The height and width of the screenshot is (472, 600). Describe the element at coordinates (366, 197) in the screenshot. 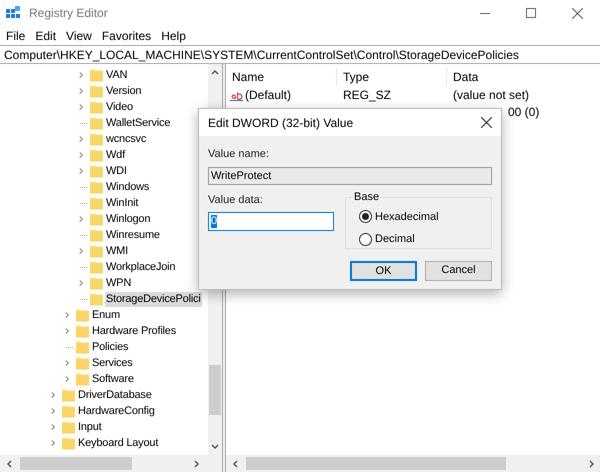

I see `group-label: Base` at that location.